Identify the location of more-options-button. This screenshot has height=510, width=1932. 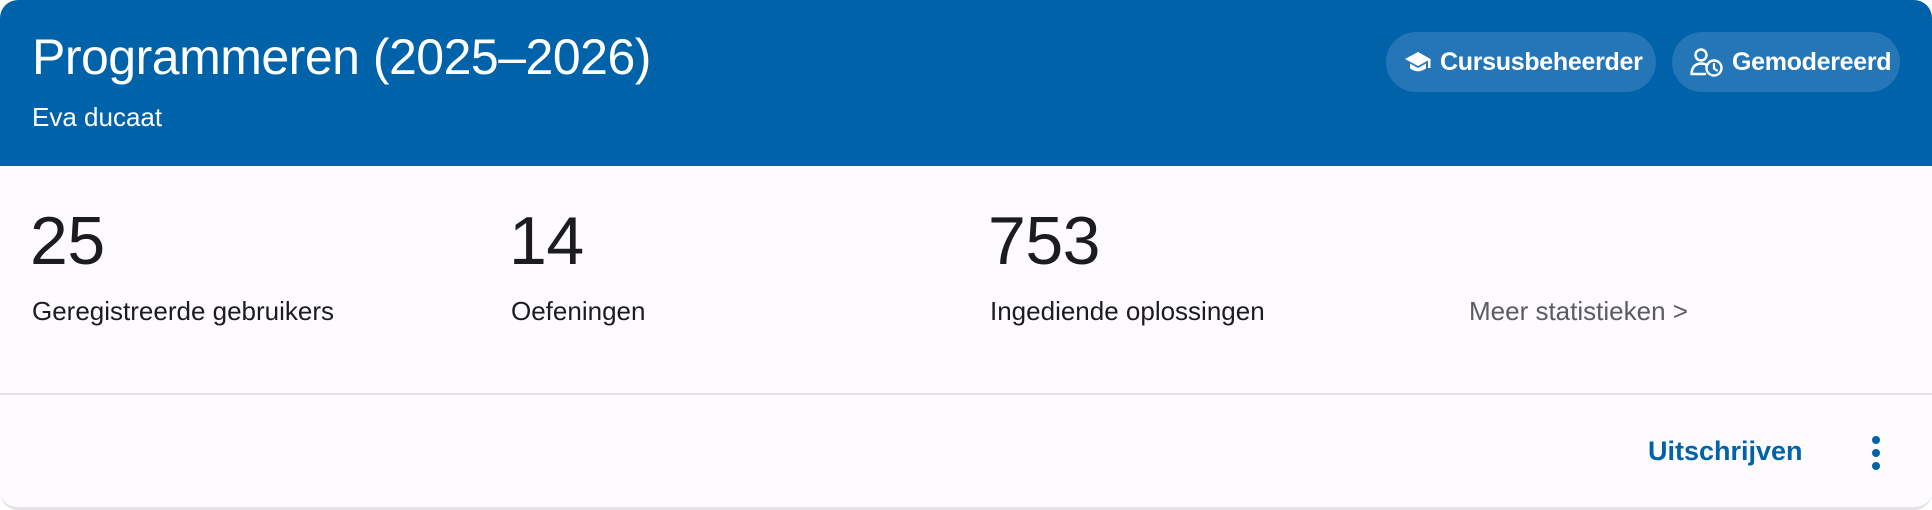
(1876, 453).